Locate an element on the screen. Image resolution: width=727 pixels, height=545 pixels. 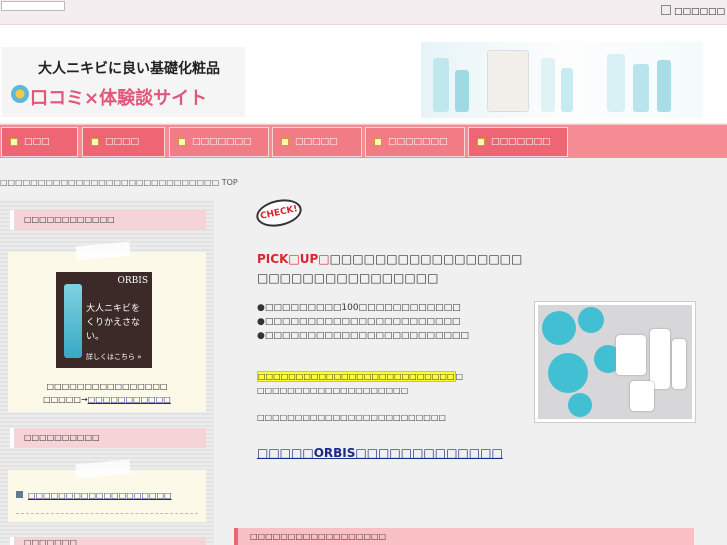
ad-more: 詳しくはこちら » is located at coordinates (114, 357).